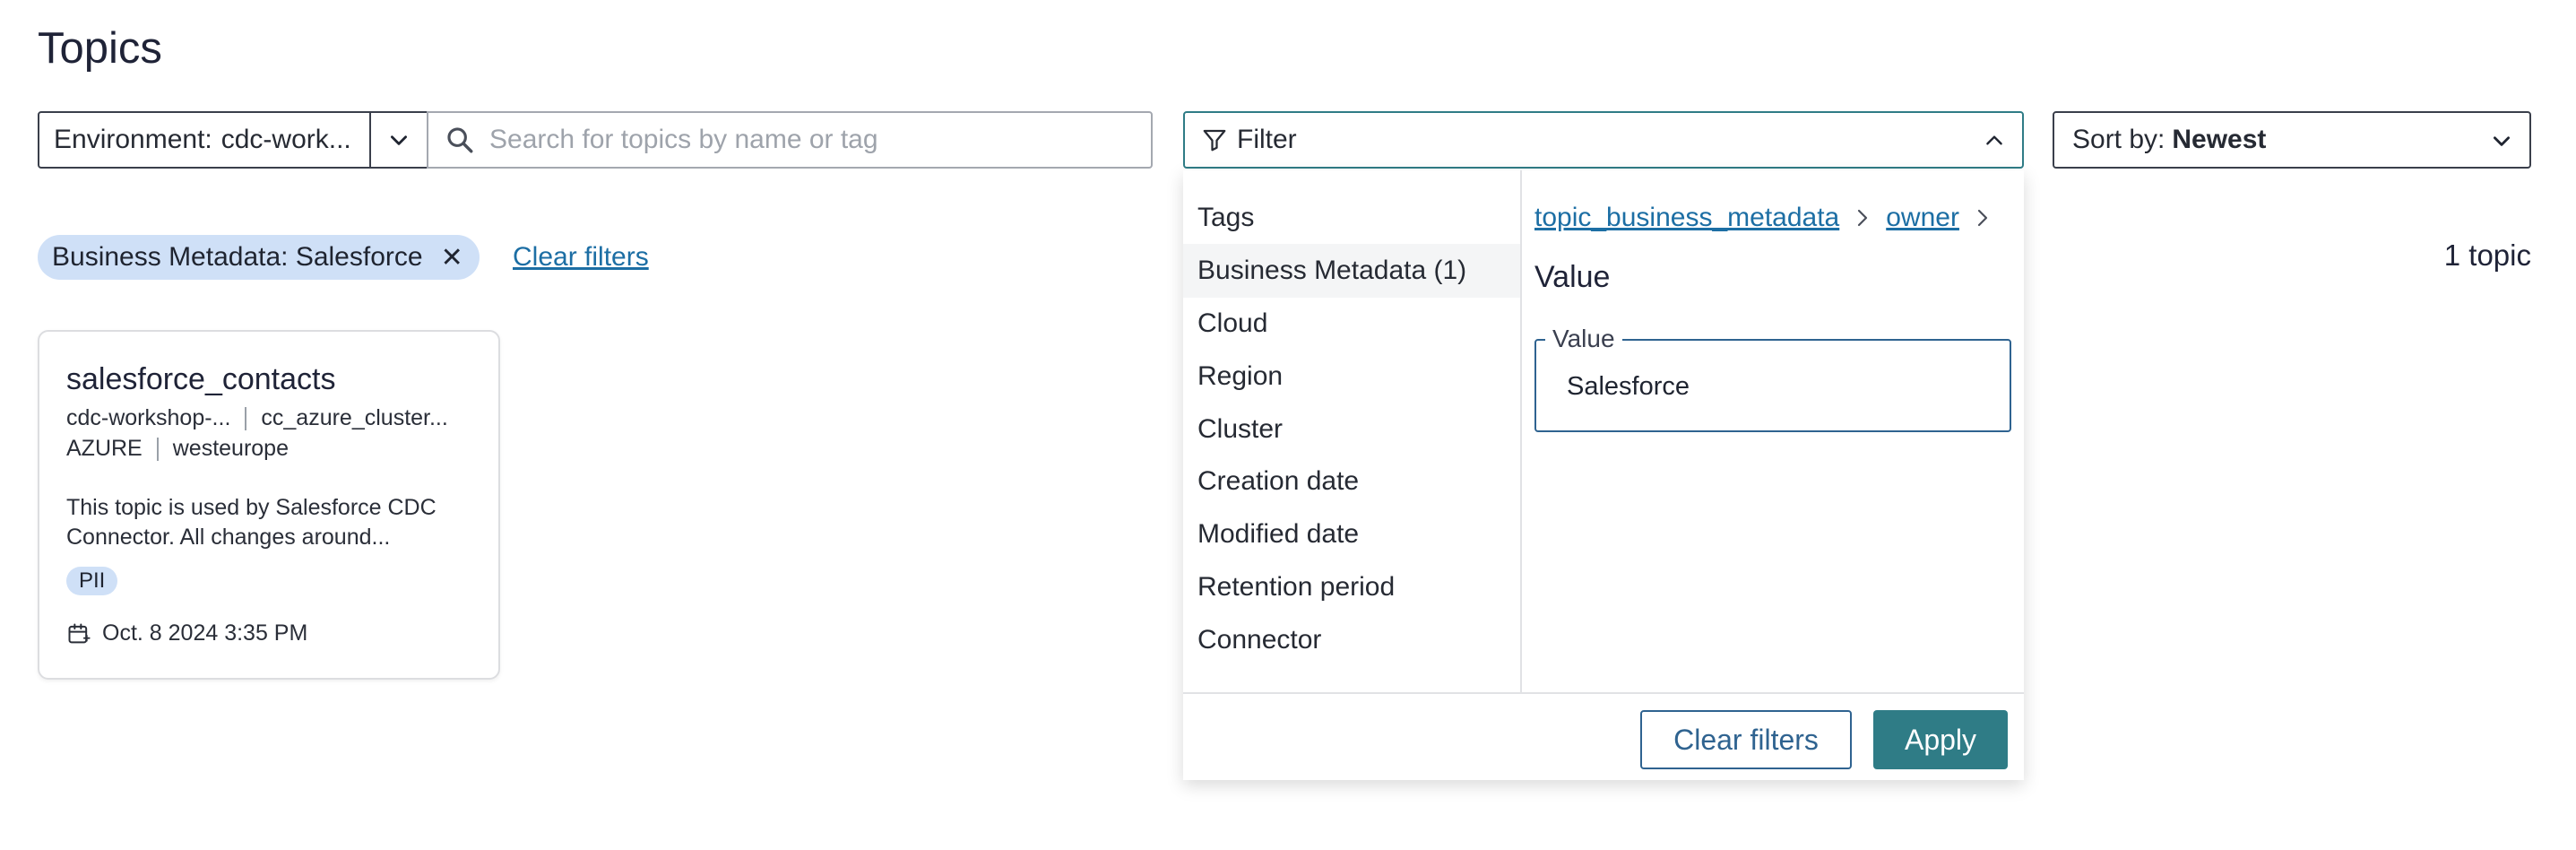  Describe the element at coordinates (460, 140) in the screenshot. I see `search-icon` at that location.